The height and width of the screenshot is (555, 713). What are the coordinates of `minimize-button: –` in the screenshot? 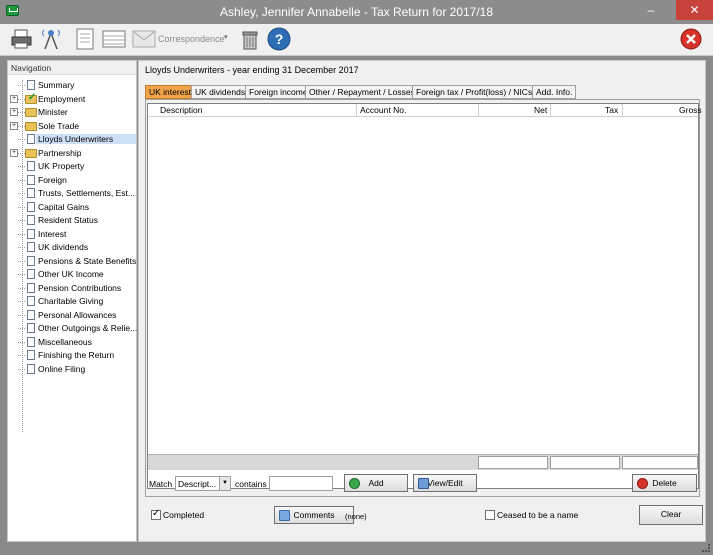 It's located at (651, 10).